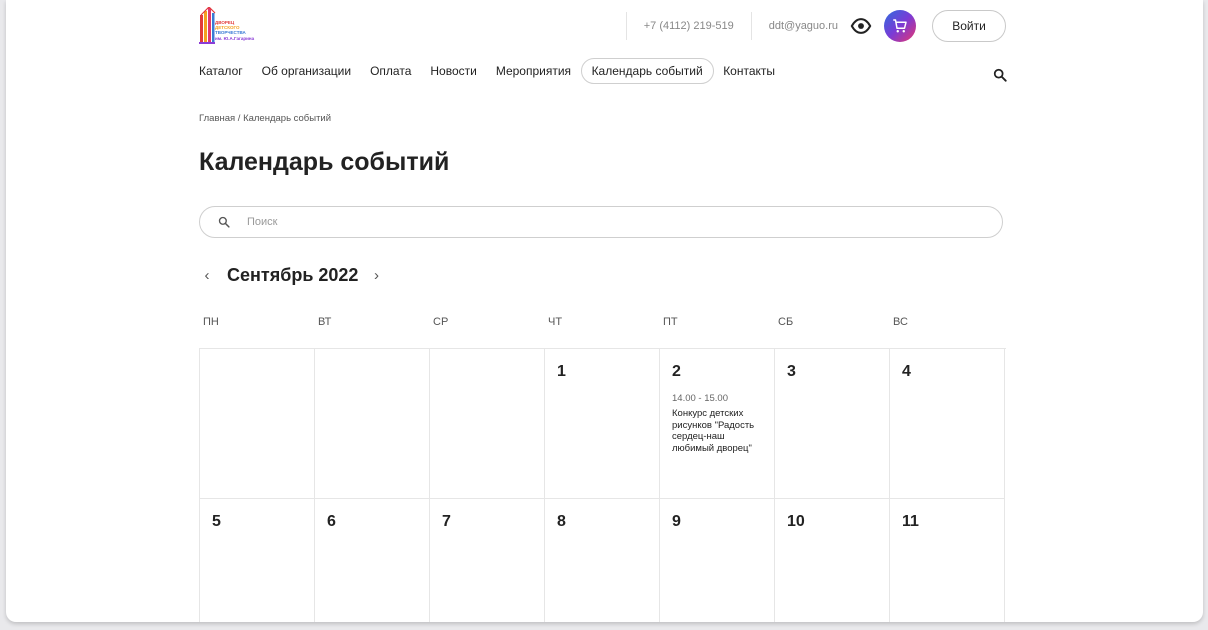 This screenshot has height=630, width=1208. What do you see at coordinates (670, 322) in the screenshot?
I see `weekday-label: ПТ` at bounding box center [670, 322].